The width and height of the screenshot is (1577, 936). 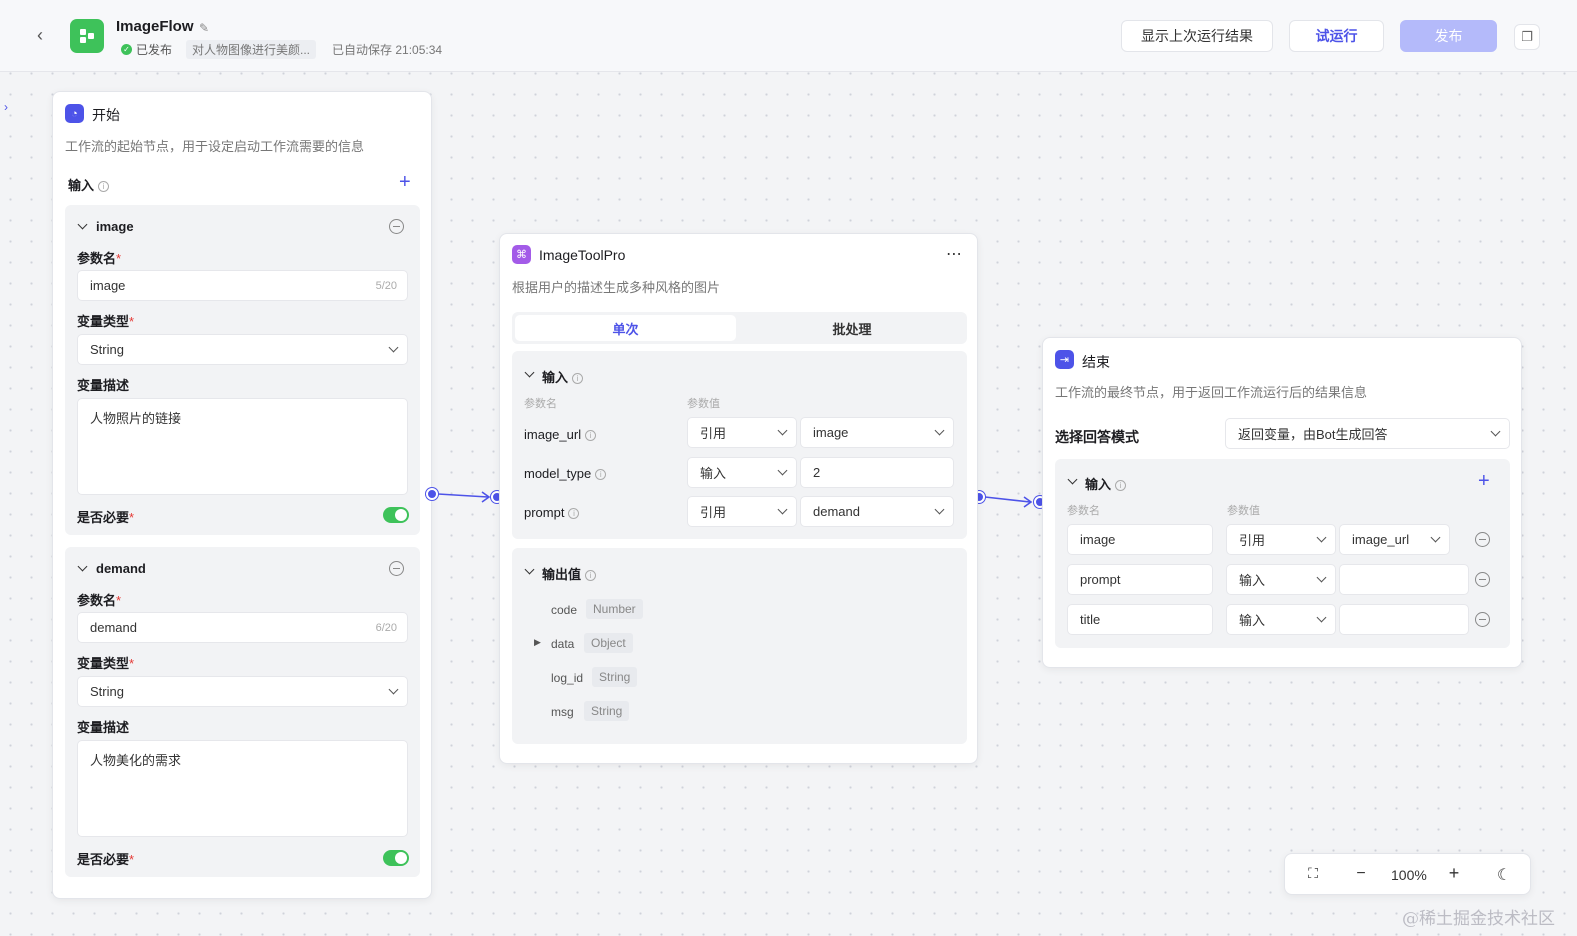 What do you see at coordinates (1394, 539) in the screenshot?
I see `output-value-select: image_url` at bounding box center [1394, 539].